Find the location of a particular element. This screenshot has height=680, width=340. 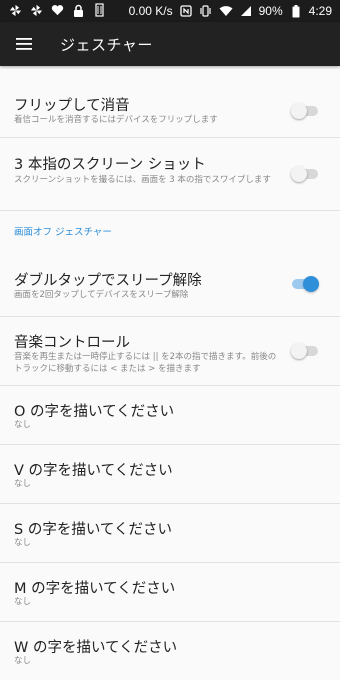

battery-saver-icon is located at coordinates (99, 10).